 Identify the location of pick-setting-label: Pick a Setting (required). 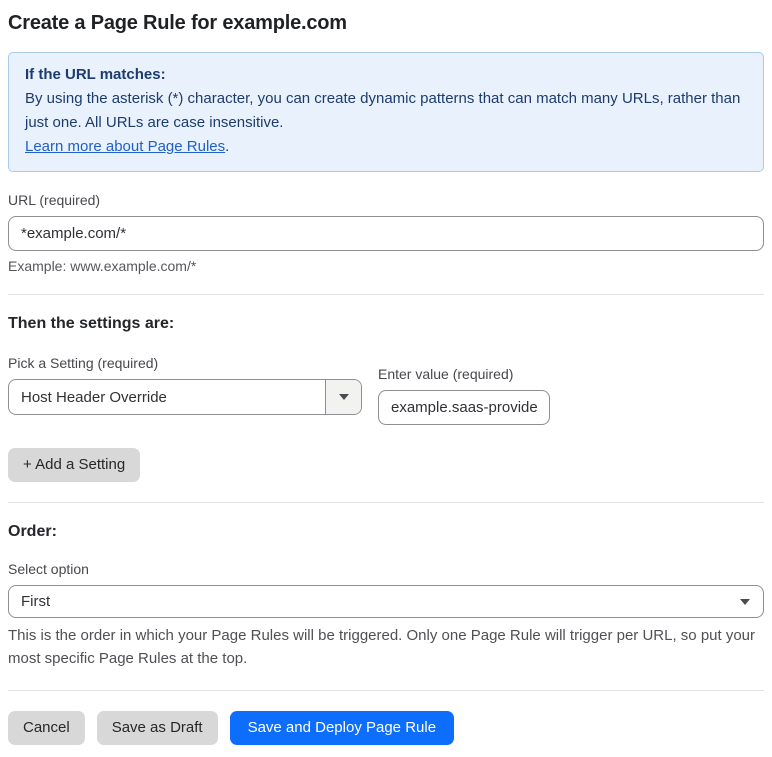
(83, 363).